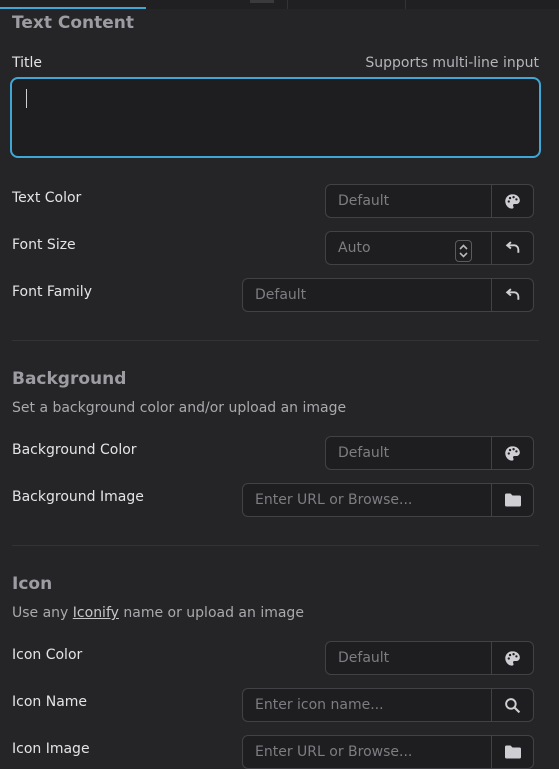 The image size is (559, 769). What do you see at coordinates (408, 658) in the screenshot?
I see `icon-color-input: Default` at bounding box center [408, 658].